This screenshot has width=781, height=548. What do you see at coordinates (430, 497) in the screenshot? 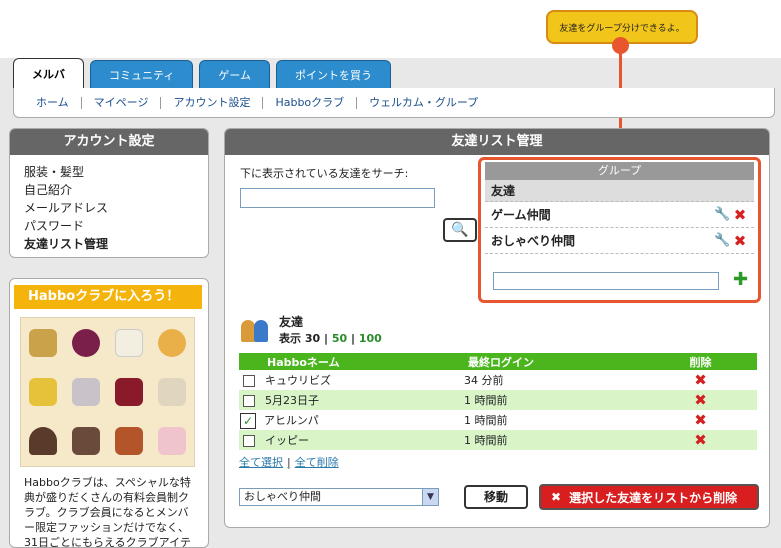
I see `chevron-down-icon: ▼` at bounding box center [430, 497].